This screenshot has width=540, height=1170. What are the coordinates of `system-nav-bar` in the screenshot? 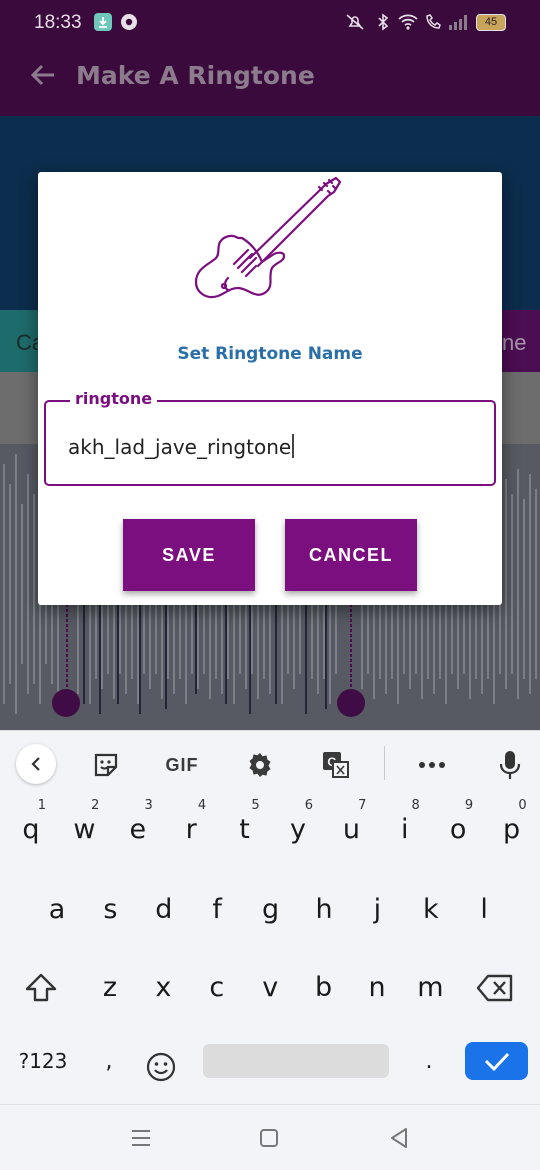 It's located at (270, 1137).